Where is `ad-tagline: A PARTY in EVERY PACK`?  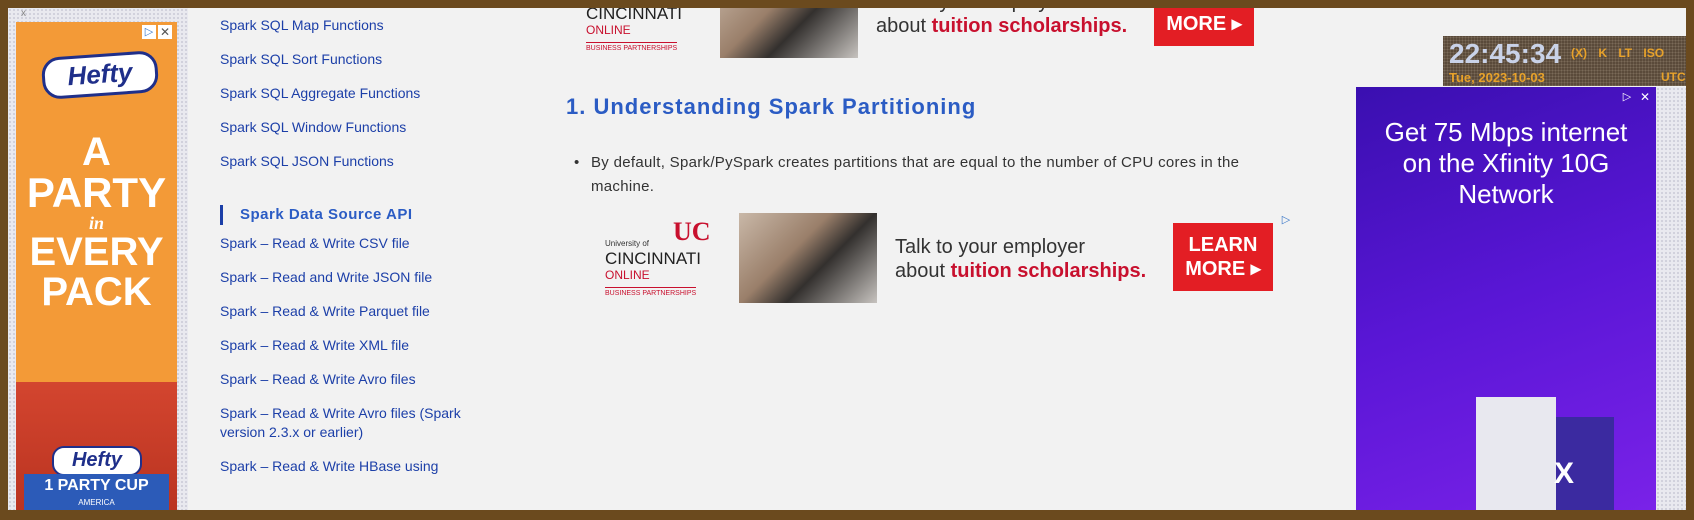
ad-tagline: A PARTY in EVERY PACK is located at coordinates (96, 222).